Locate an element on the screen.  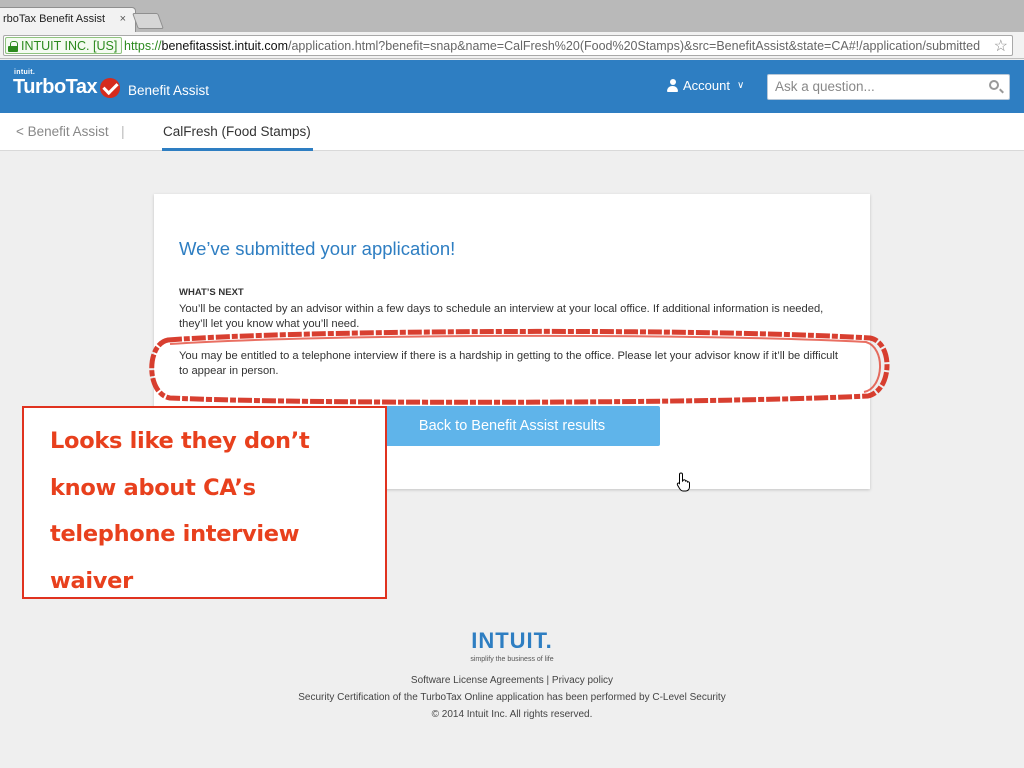
ev-certificate-badge: INTUIT INC. [US] is located at coordinates (64, 45).